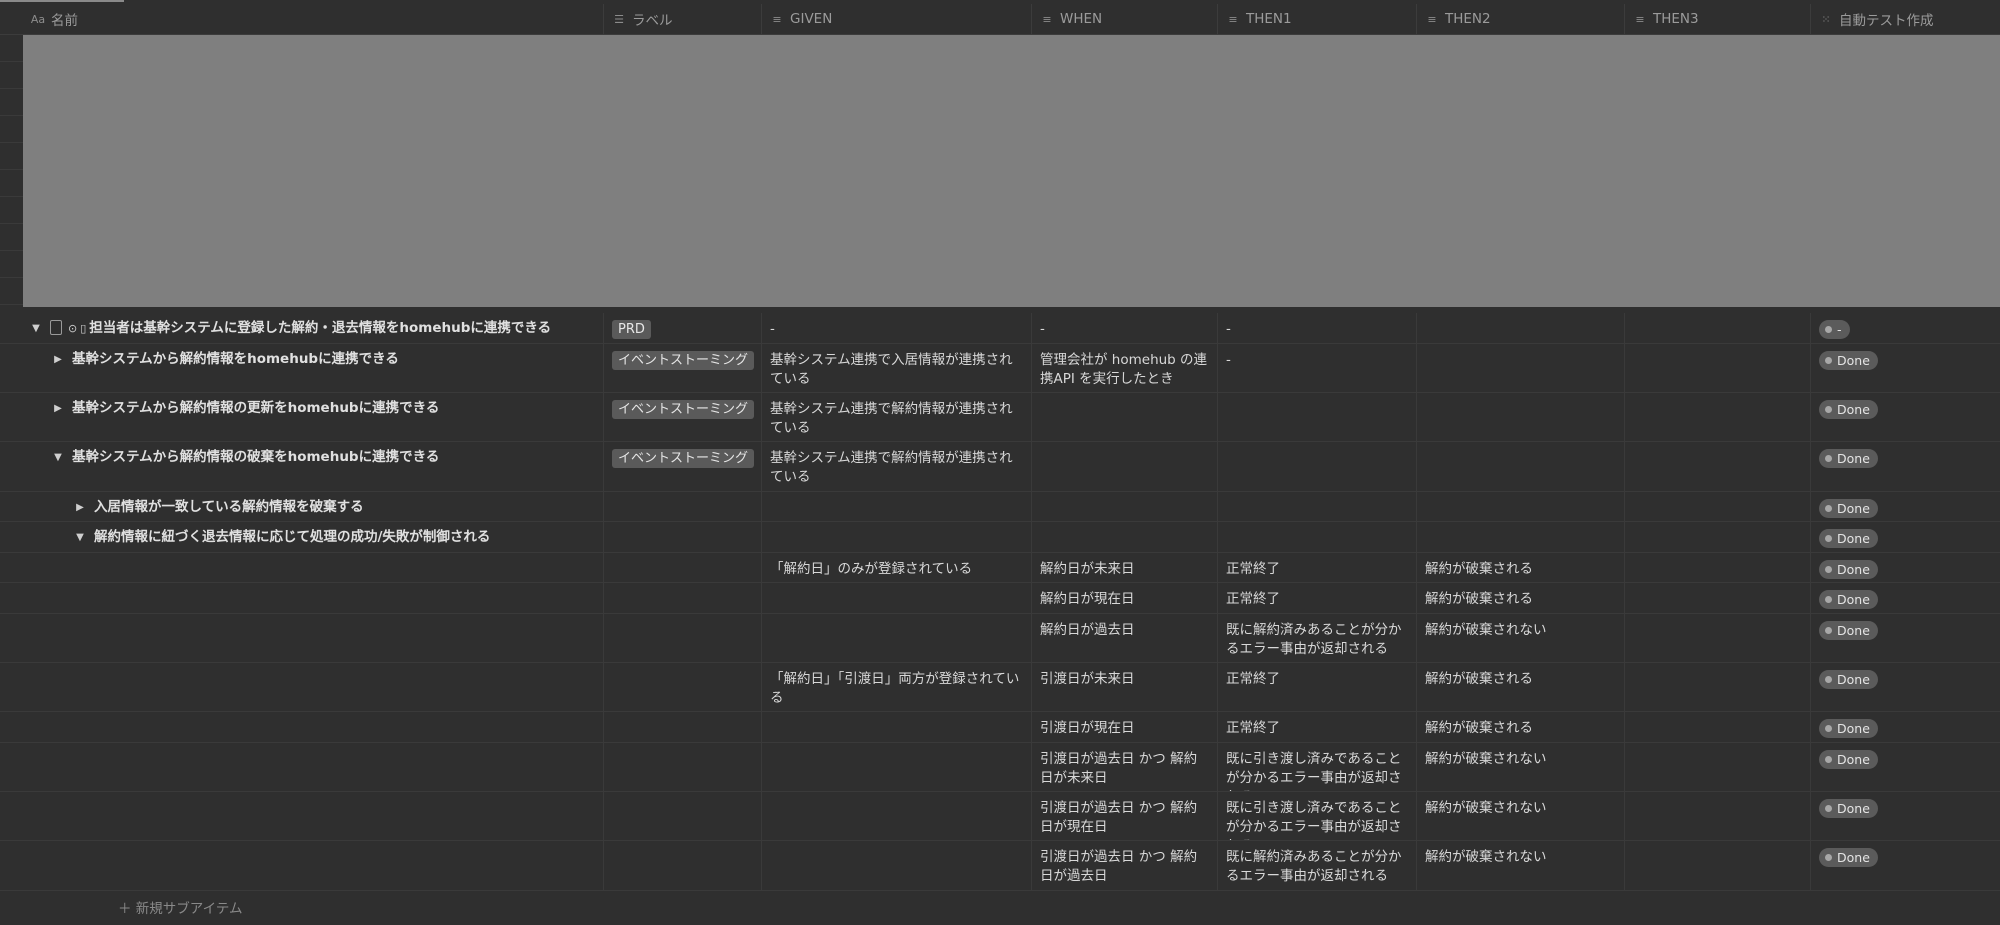 The height and width of the screenshot is (925, 2000). What do you see at coordinates (1317, 816) in the screenshot?
I see `then1-cell: 既に引き渡し済みであることが分かるエラー事由が返却される` at bounding box center [1317, 816].